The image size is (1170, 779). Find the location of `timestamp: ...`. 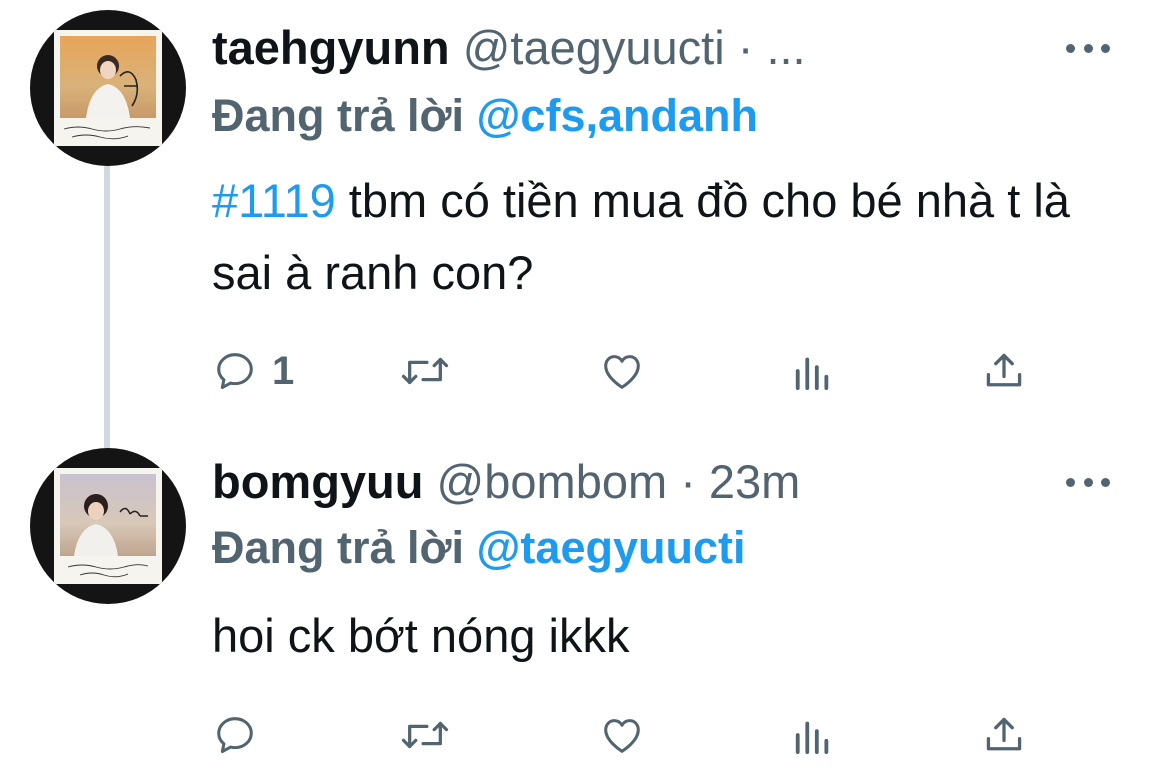

timestamp: ... is located at coordinates (785, 47).